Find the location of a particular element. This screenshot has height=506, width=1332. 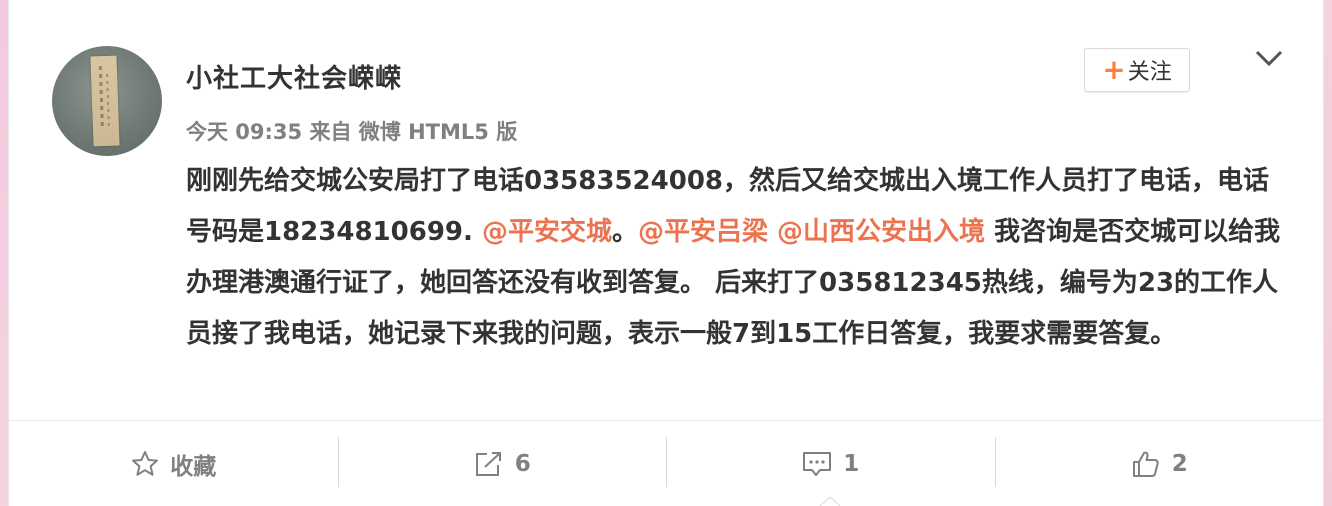

comment-button: 1 is located at coordinates (830, 463).